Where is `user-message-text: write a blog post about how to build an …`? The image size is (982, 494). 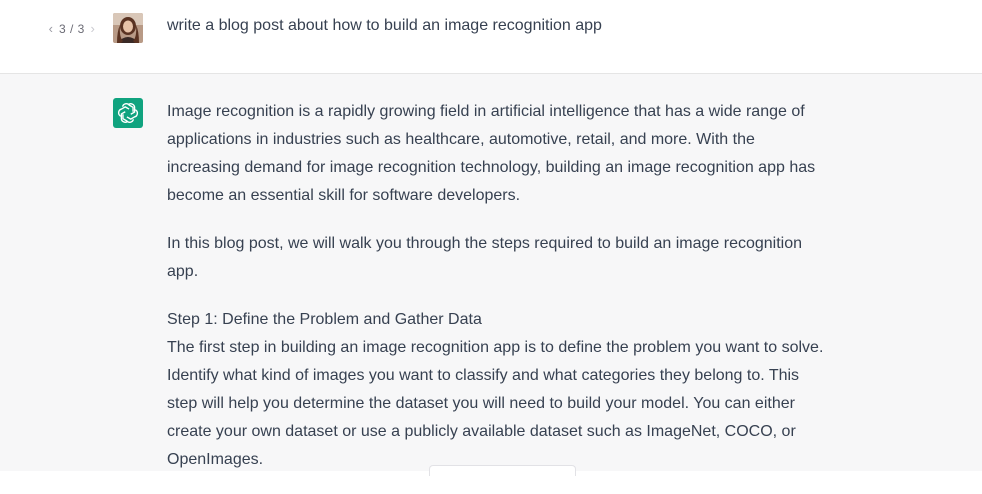
user-message-text: write a blog post about how to build an … is located at coordinates (384, 25).